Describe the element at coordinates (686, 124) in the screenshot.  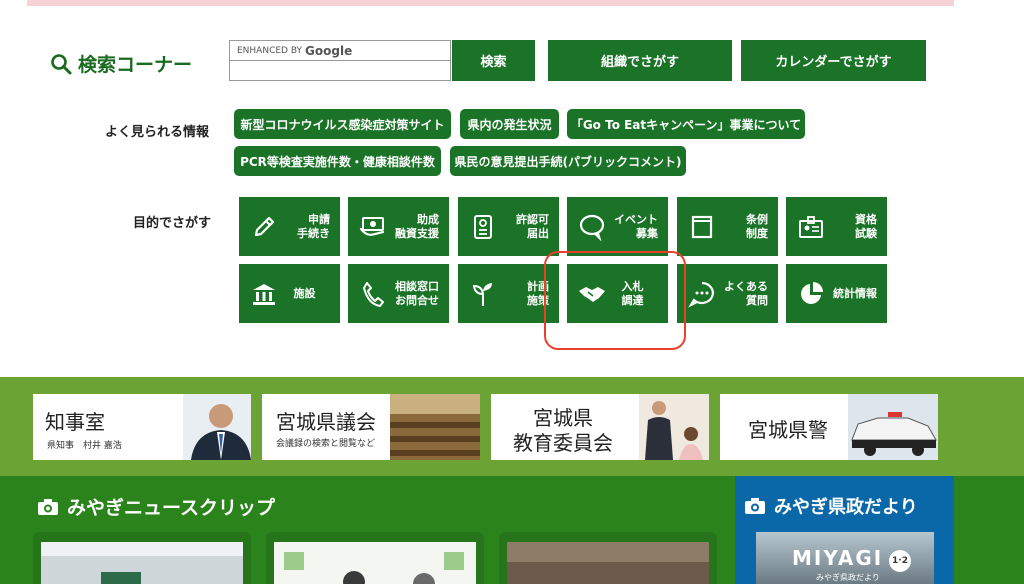
I see `popular-link-go-to-eat: 「Go To Eatキャンペーン」事業について` at that location.